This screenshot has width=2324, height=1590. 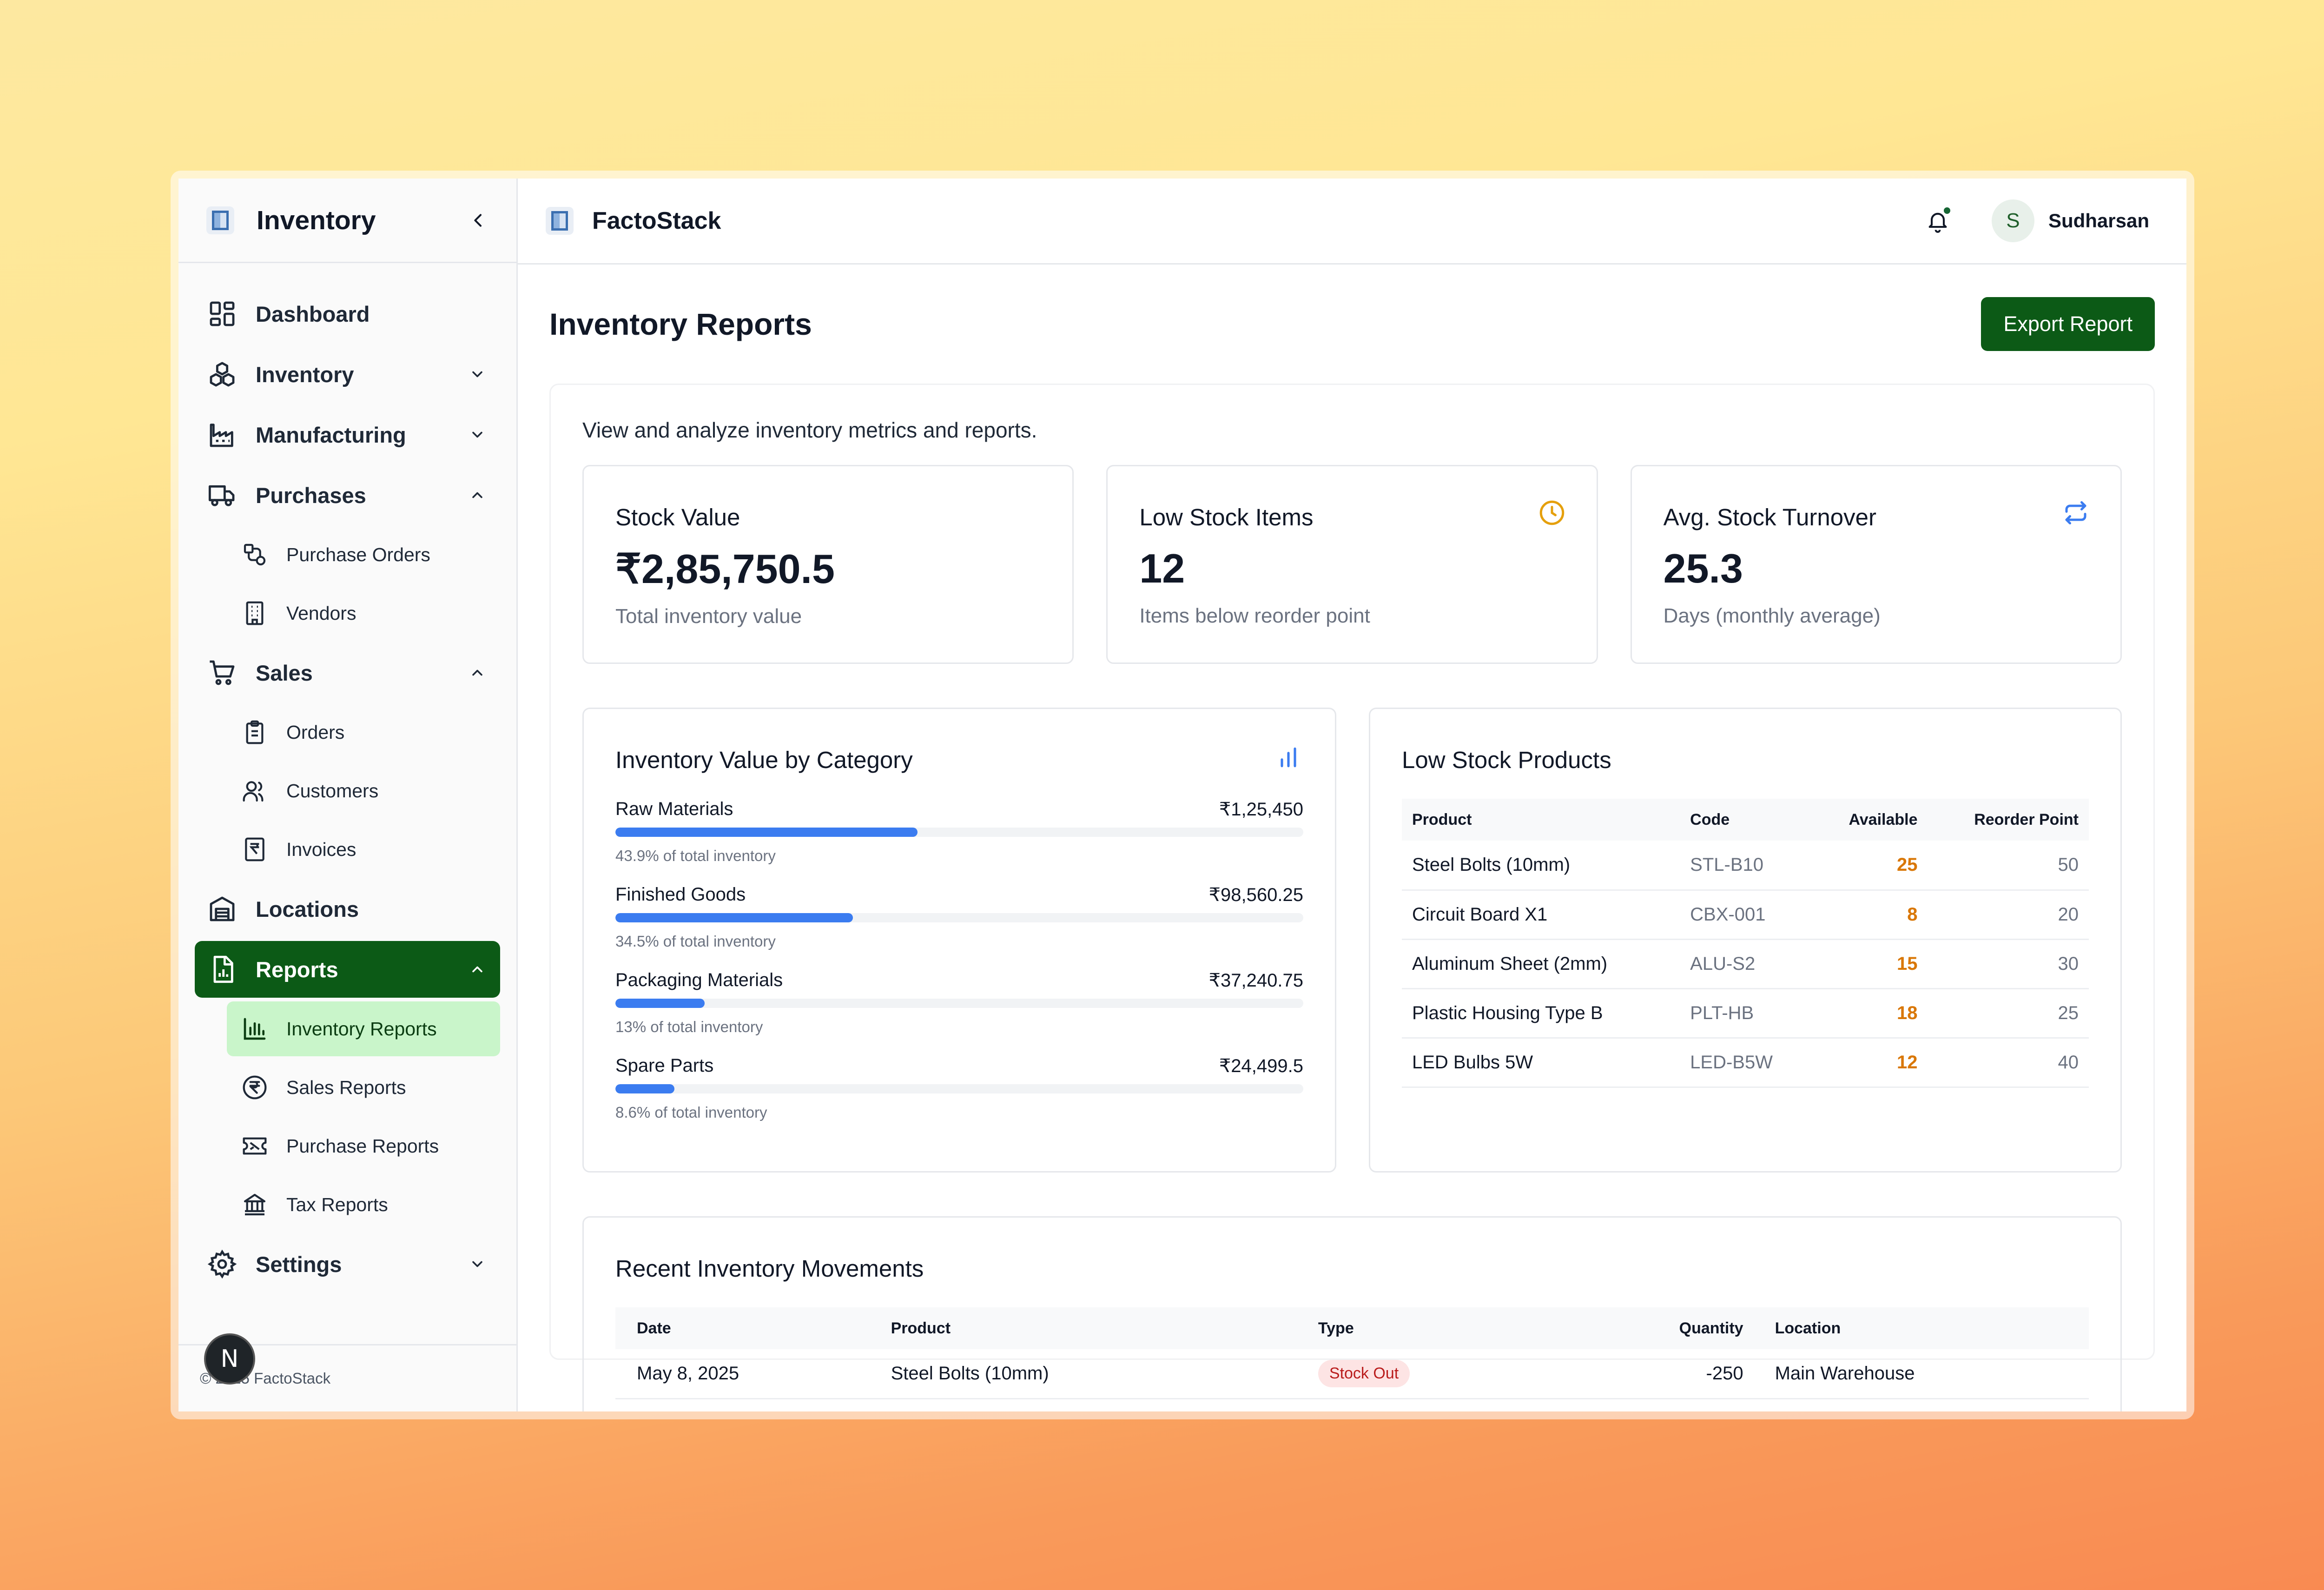 What do you see at coordinates (2068, 324) in the screenshot?
I see `export-report-button: Export Report` at bounding box center [2068, 324].